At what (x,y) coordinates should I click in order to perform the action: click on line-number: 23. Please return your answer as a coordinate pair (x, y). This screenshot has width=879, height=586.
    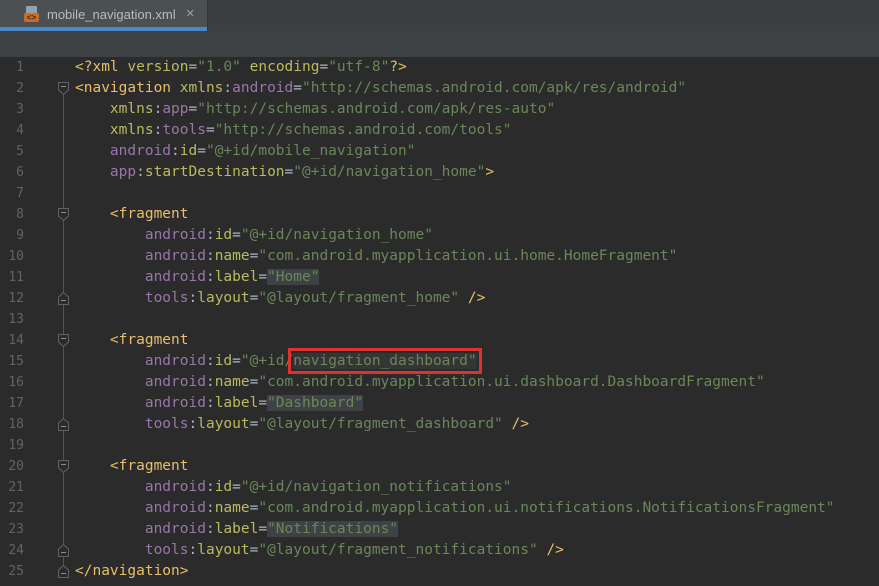
    Looking at the image, I should click on (16, 529).